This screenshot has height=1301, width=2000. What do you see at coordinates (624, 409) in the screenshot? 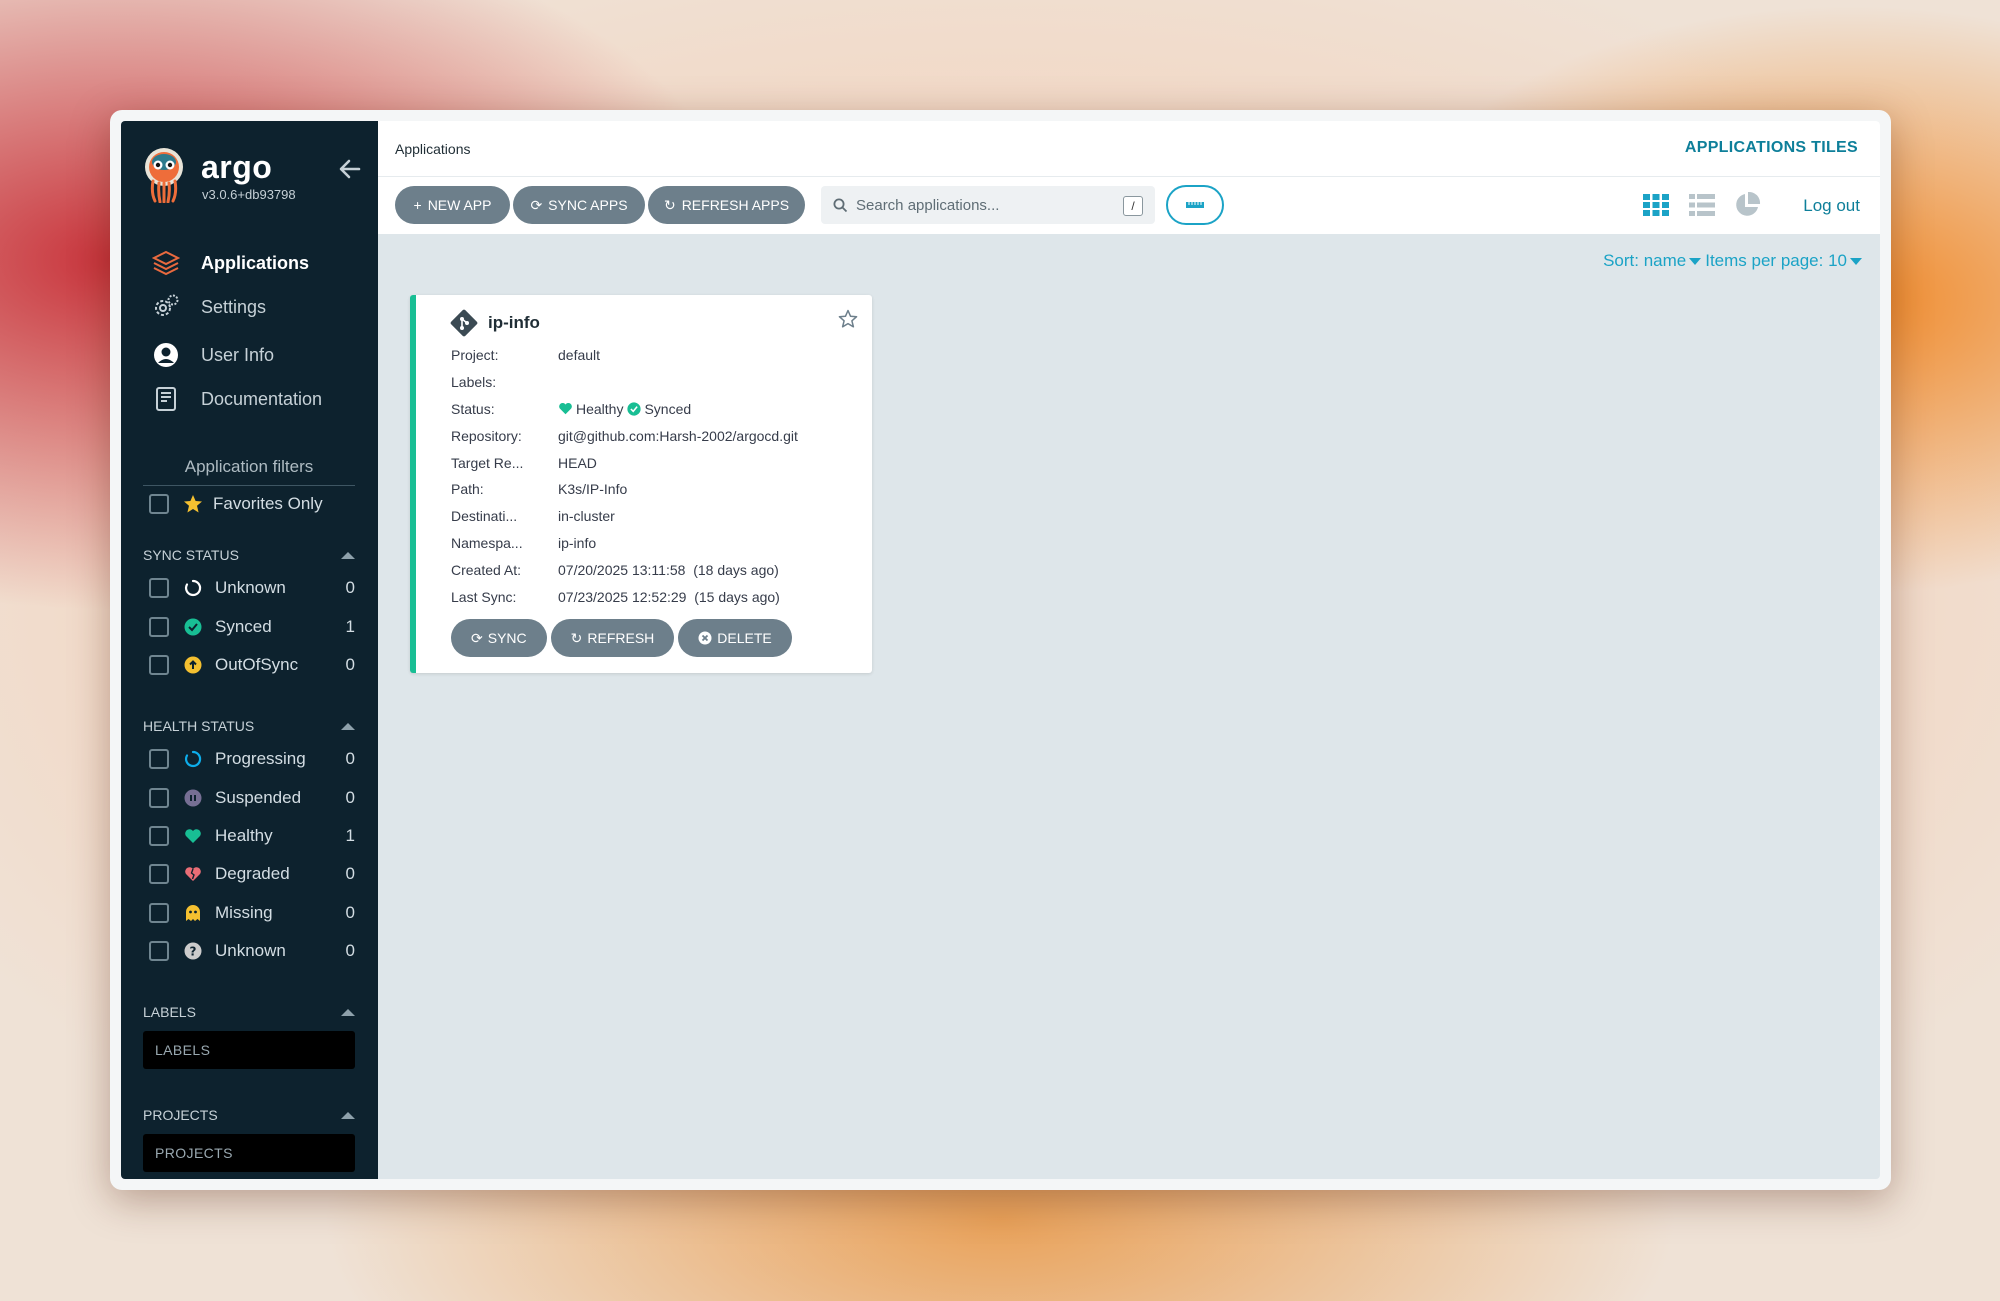
I see `prop-status: Status: Healthy Synced` at bounding box center [624, 409].